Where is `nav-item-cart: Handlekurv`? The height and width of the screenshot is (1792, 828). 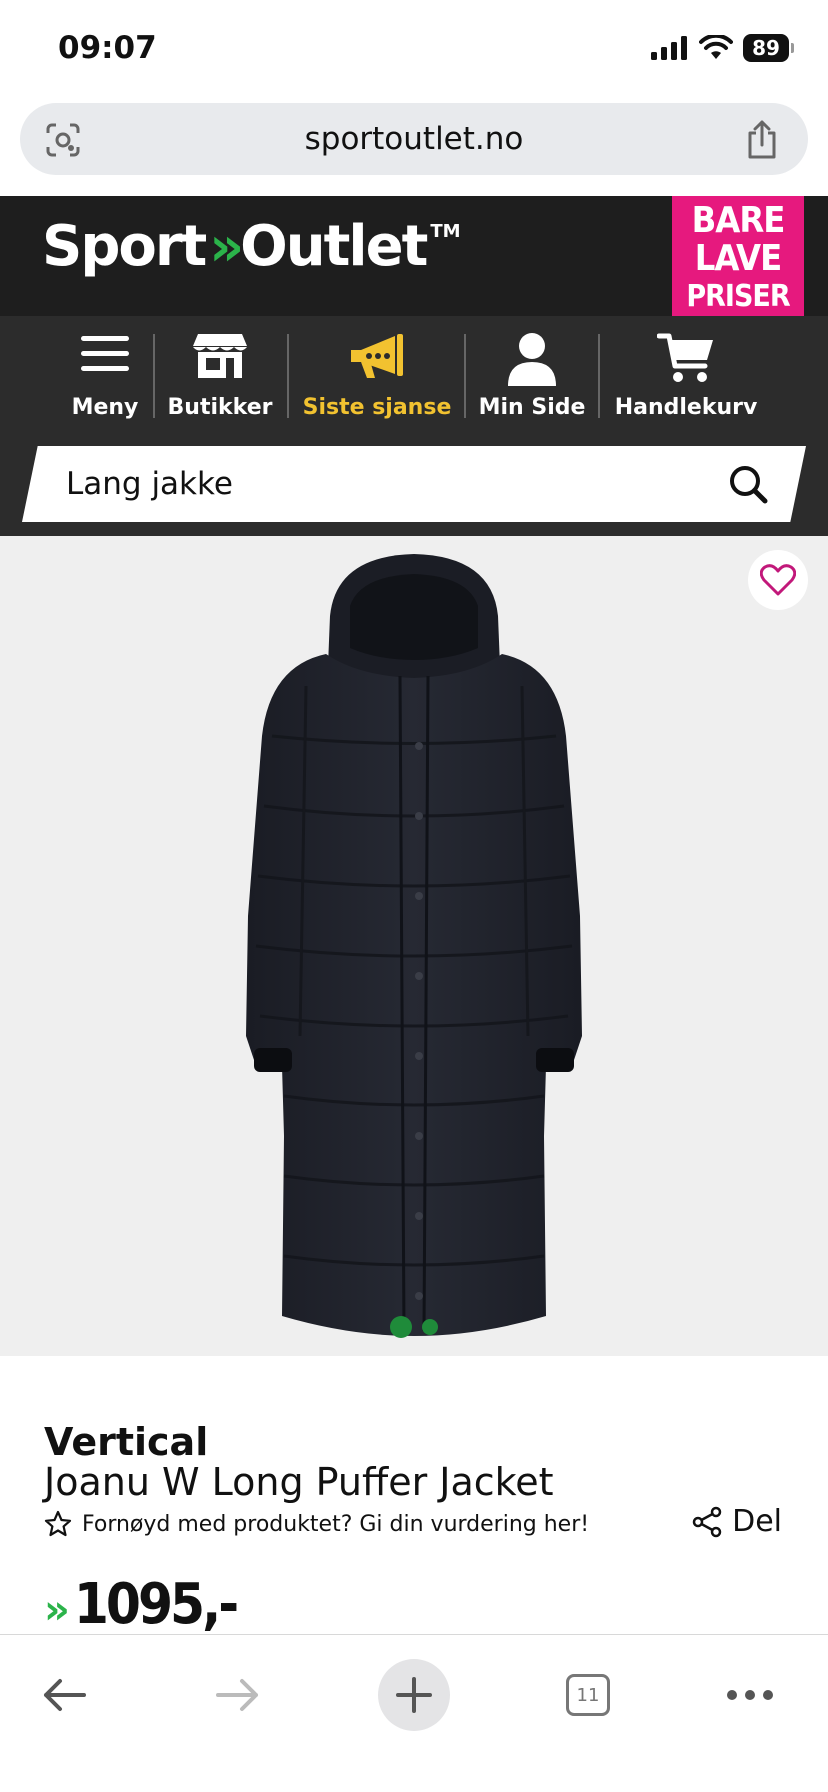
nav-item-cart: Handlekurv is located at coordinates (686, 375).